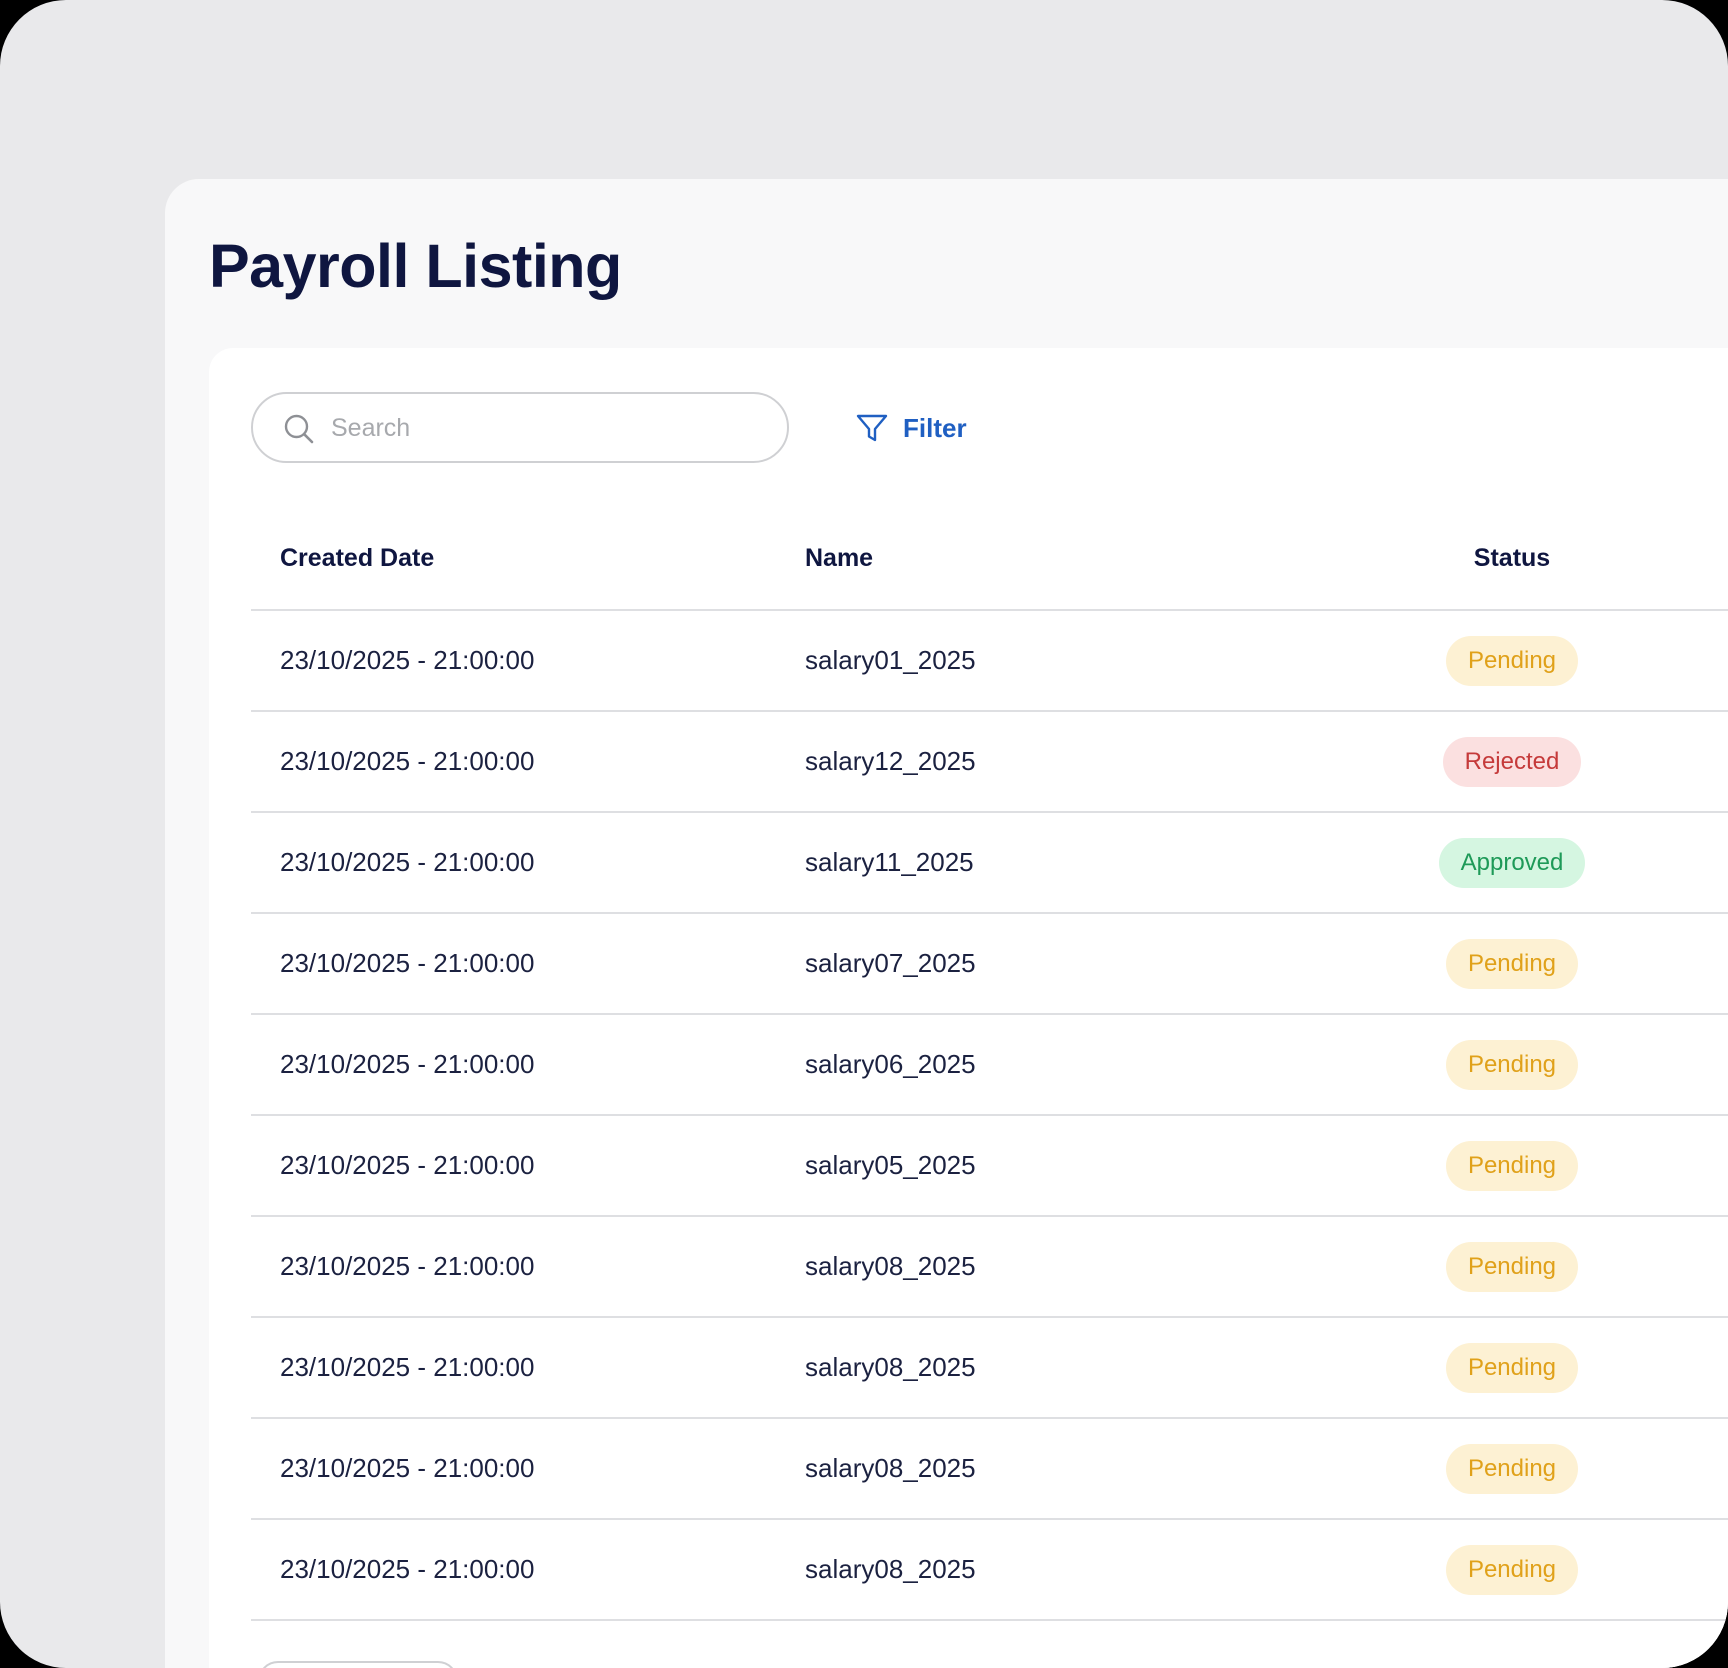 The width and height of the screenshot is (1728, 1668). Describe the element at coordinates (935, 427) in the screenshot. I see `filter-label: Filter` at that location.